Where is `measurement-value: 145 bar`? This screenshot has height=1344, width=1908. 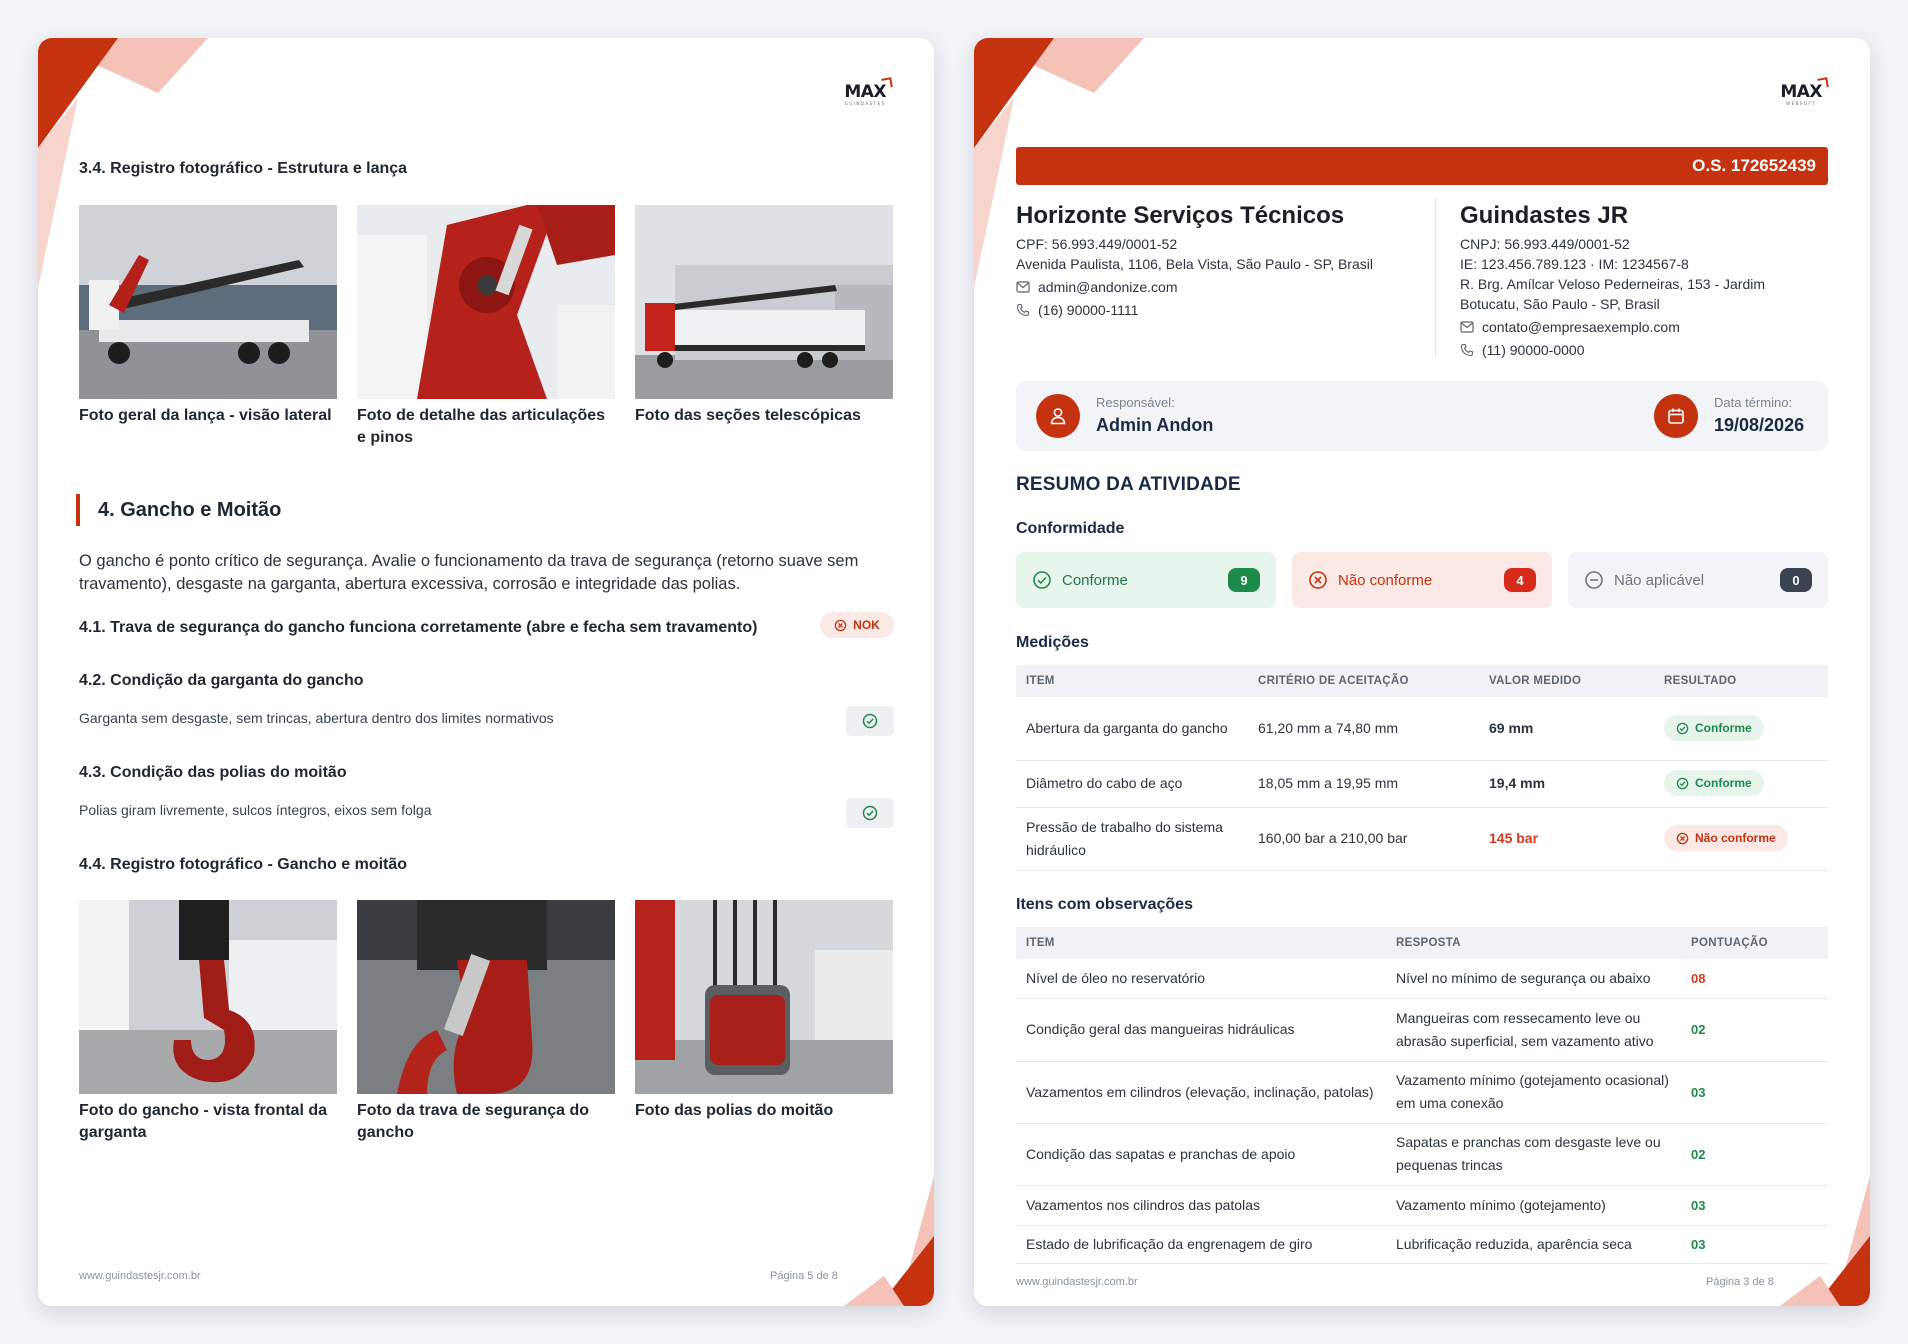
measurement-value: 145 bar is located at coordinates (1566, 839).